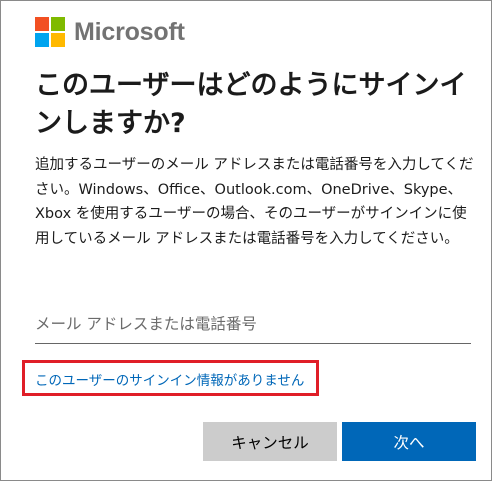 The width and height of the screenshot is (492, 481). Describe the element at coordinates (129, 31) in the screenshot. I see `brand-name: Microsoft` at that location.